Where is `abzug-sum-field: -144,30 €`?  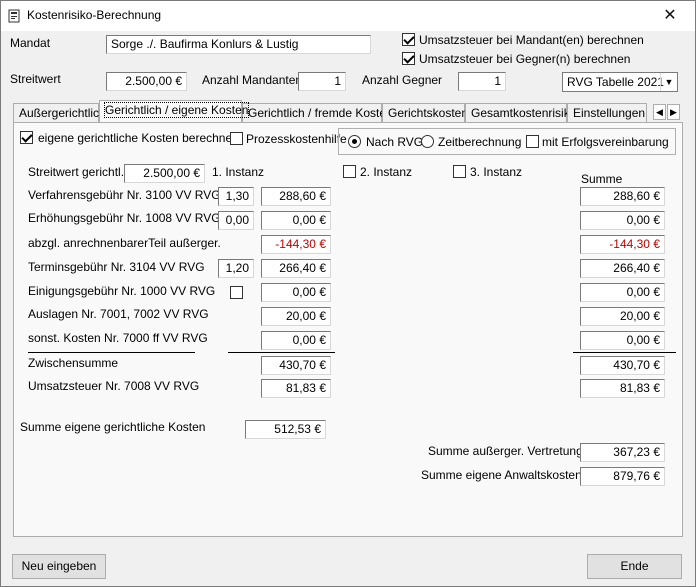 abzug-sum-field: -144,30 € is located at coordinates (622, 244).